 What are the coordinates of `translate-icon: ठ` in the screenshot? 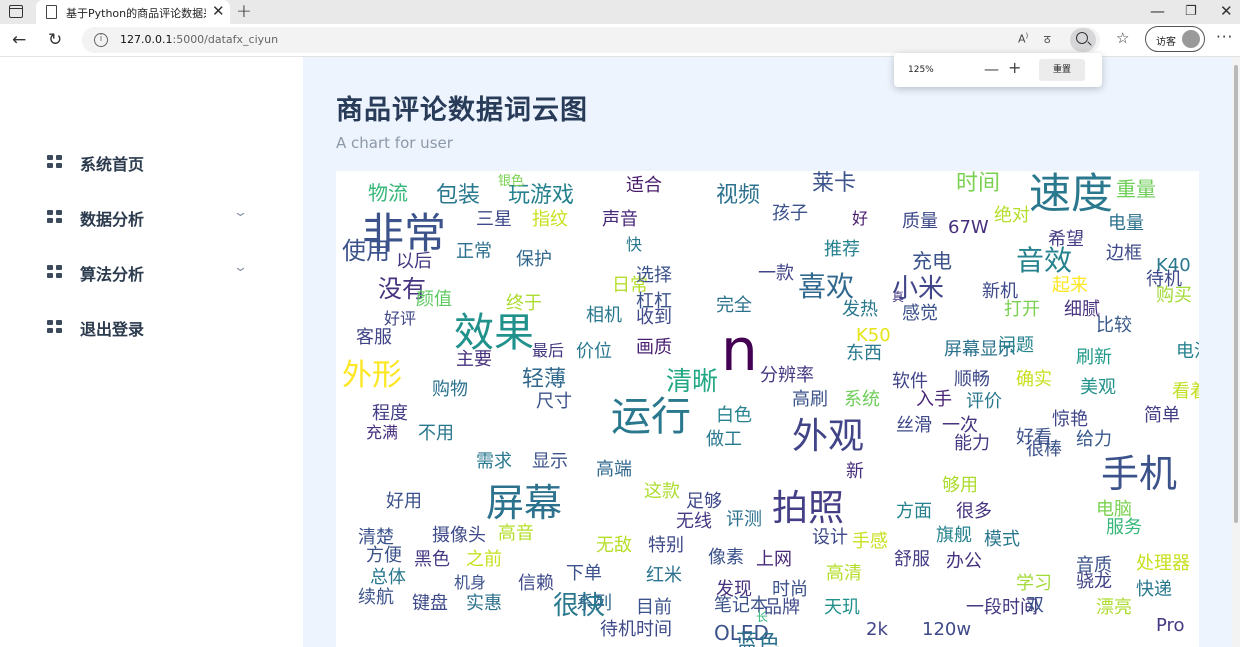 It's located at (1047, 39).